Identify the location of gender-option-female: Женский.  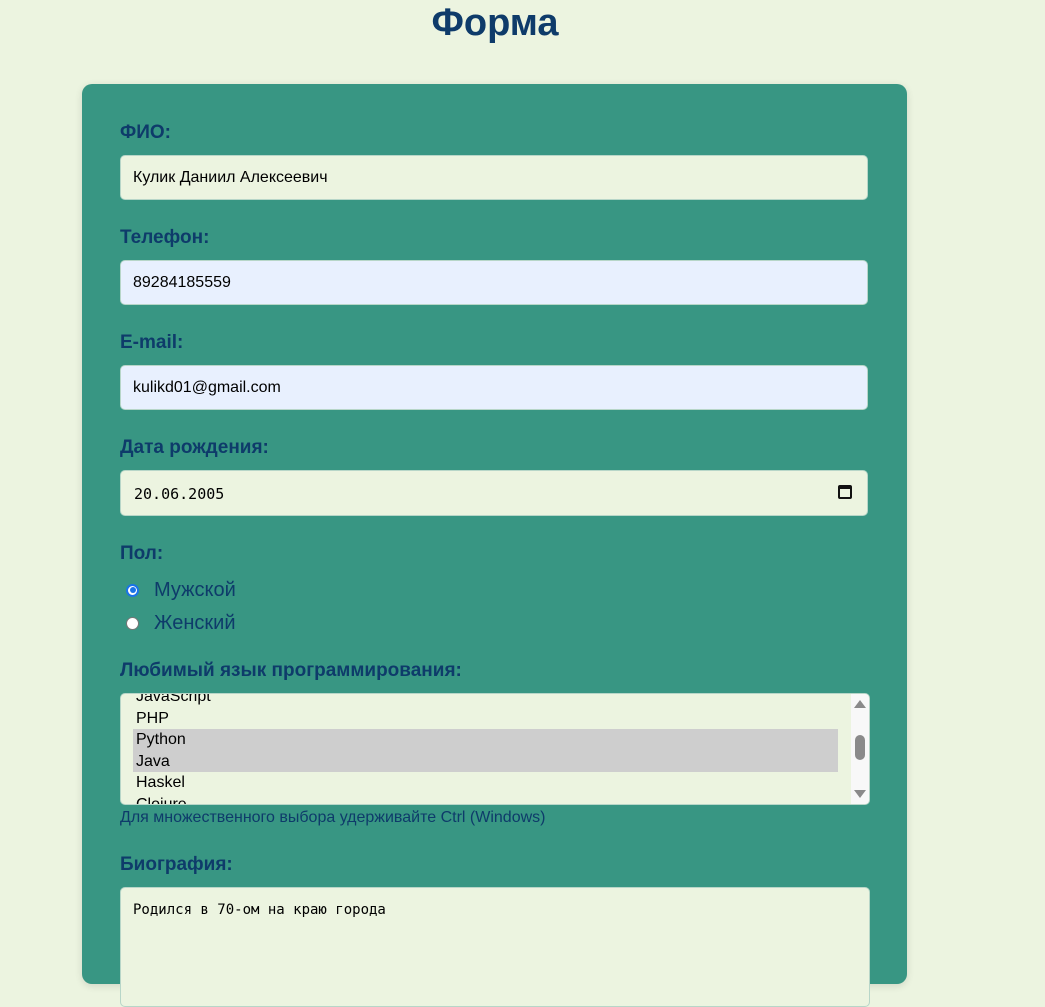
(180, 623).